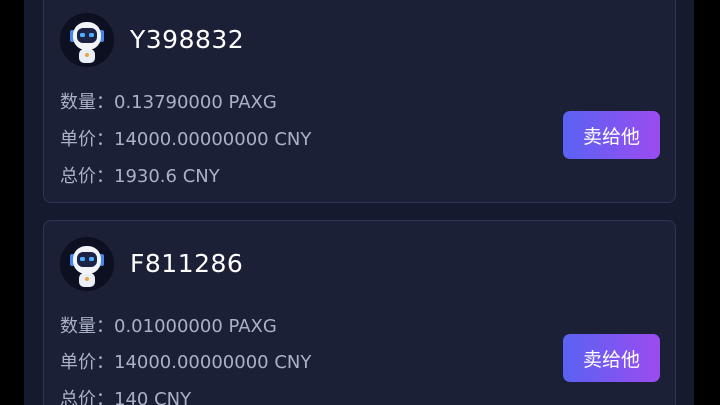 Image resolution: width=720 pixels, height=405 pixels. What do you see at coordinates (126, 397) in the screenshot?
I see `total-price-text: 总价：140 CNY` at bounding box center [126, 397].